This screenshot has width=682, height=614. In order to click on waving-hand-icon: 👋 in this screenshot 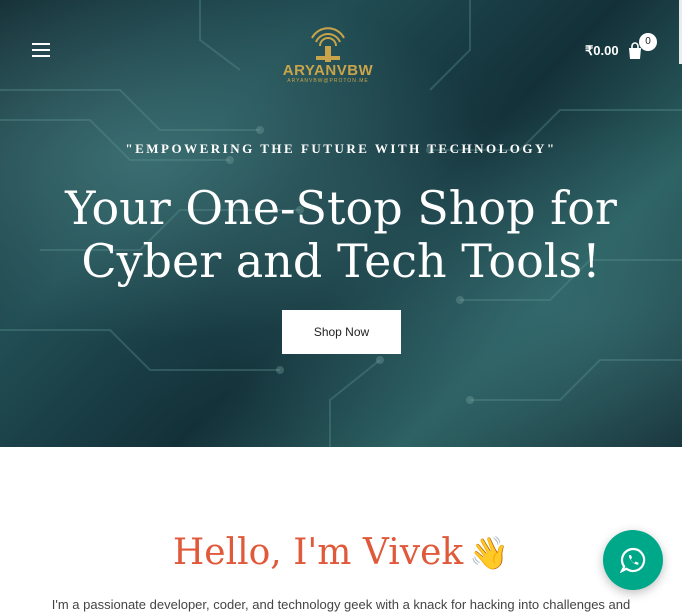, I will do `click(489, 553)`.